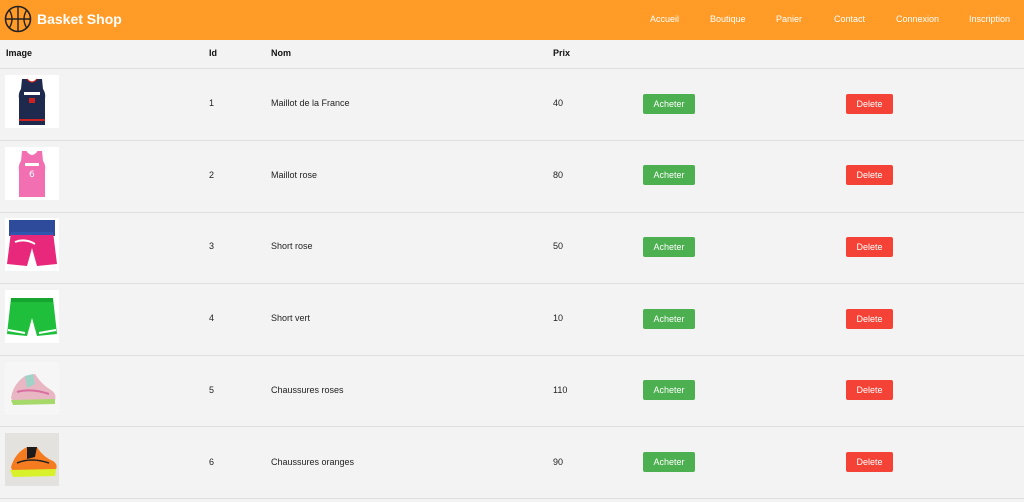 Image resolution: width=1024 pixels, height=502 pixels. I want to click on column-header-price: Prix, so click(562, 53).